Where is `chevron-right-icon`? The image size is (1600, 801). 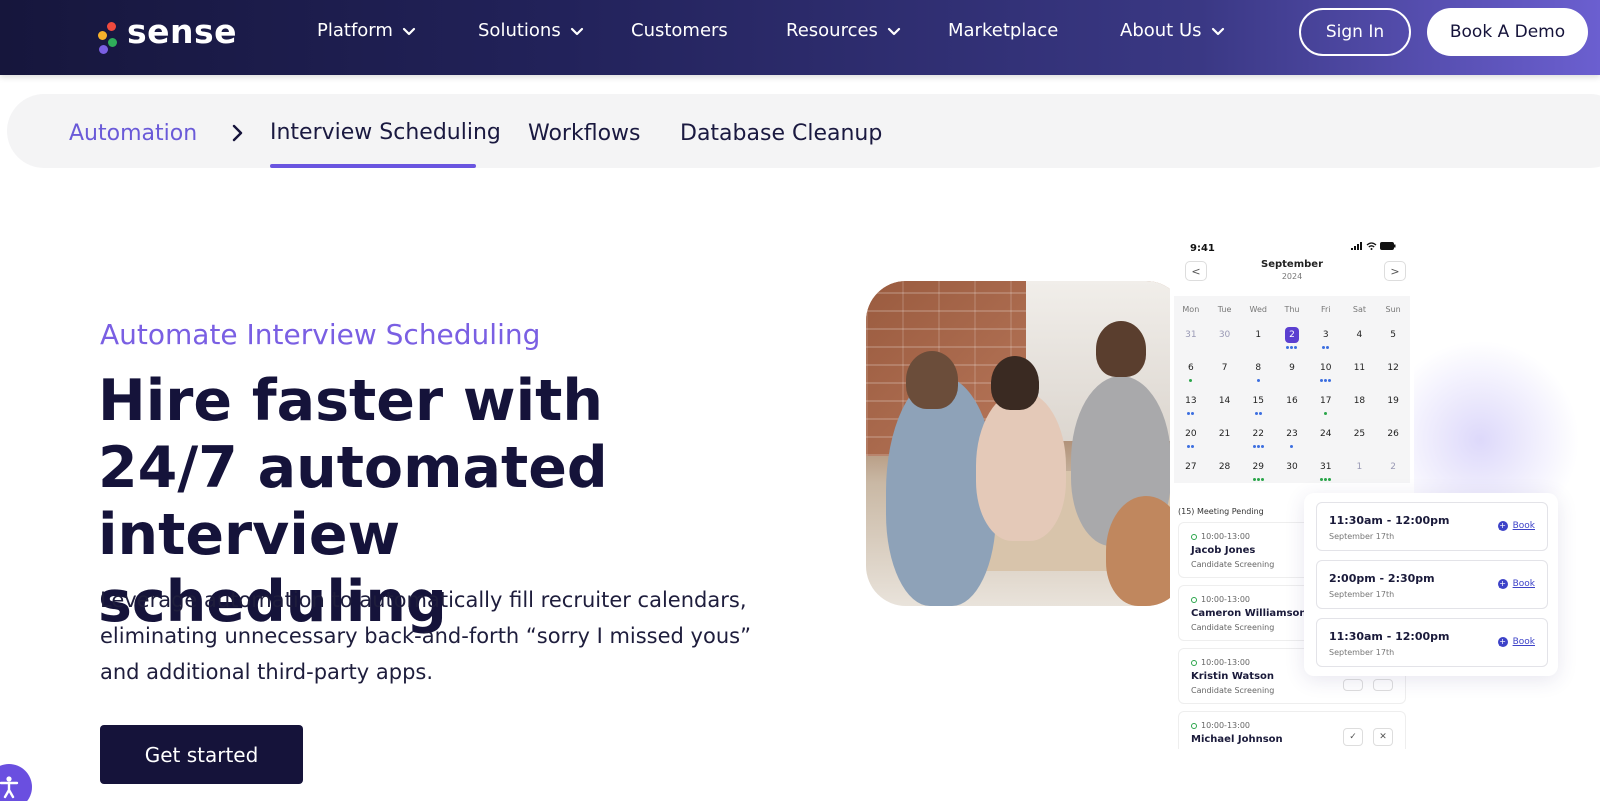
chevron-right-icon is located at coordinates (237, 133).